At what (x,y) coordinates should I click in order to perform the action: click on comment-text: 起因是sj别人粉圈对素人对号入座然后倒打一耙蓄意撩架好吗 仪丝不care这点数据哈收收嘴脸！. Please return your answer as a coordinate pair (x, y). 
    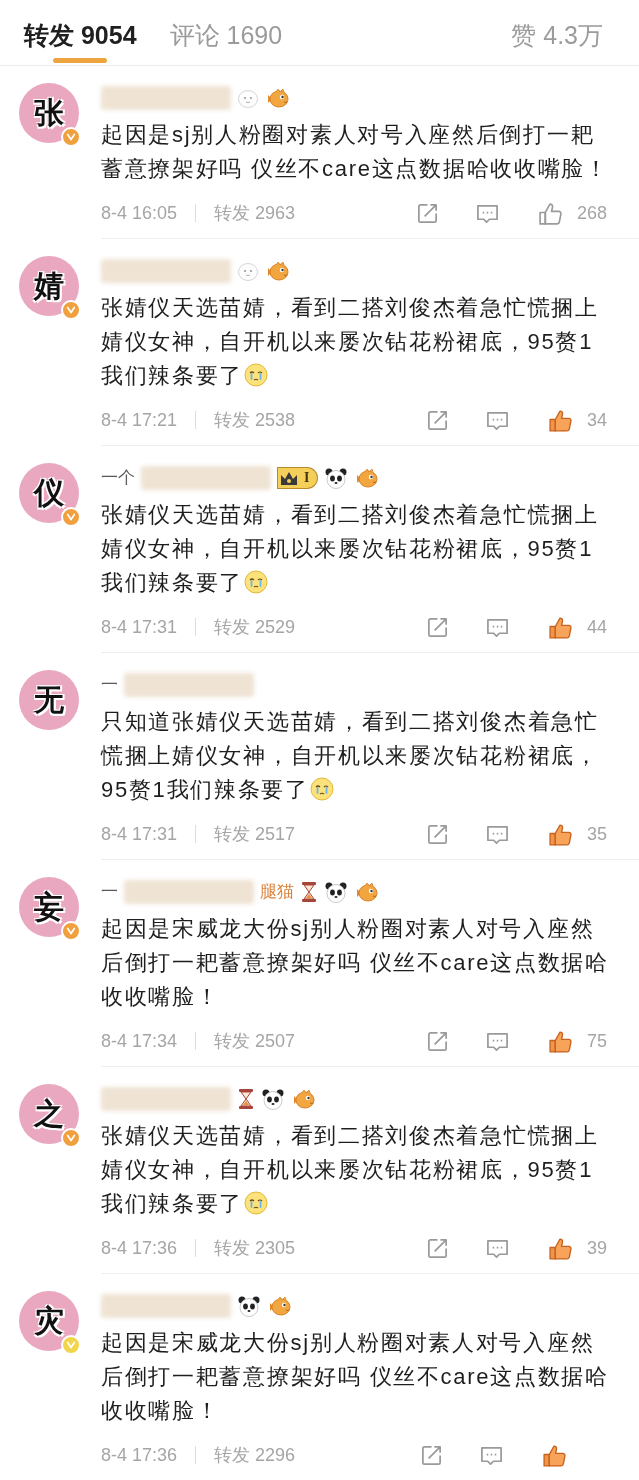
    Looking at the image, I should click on (355, 151).